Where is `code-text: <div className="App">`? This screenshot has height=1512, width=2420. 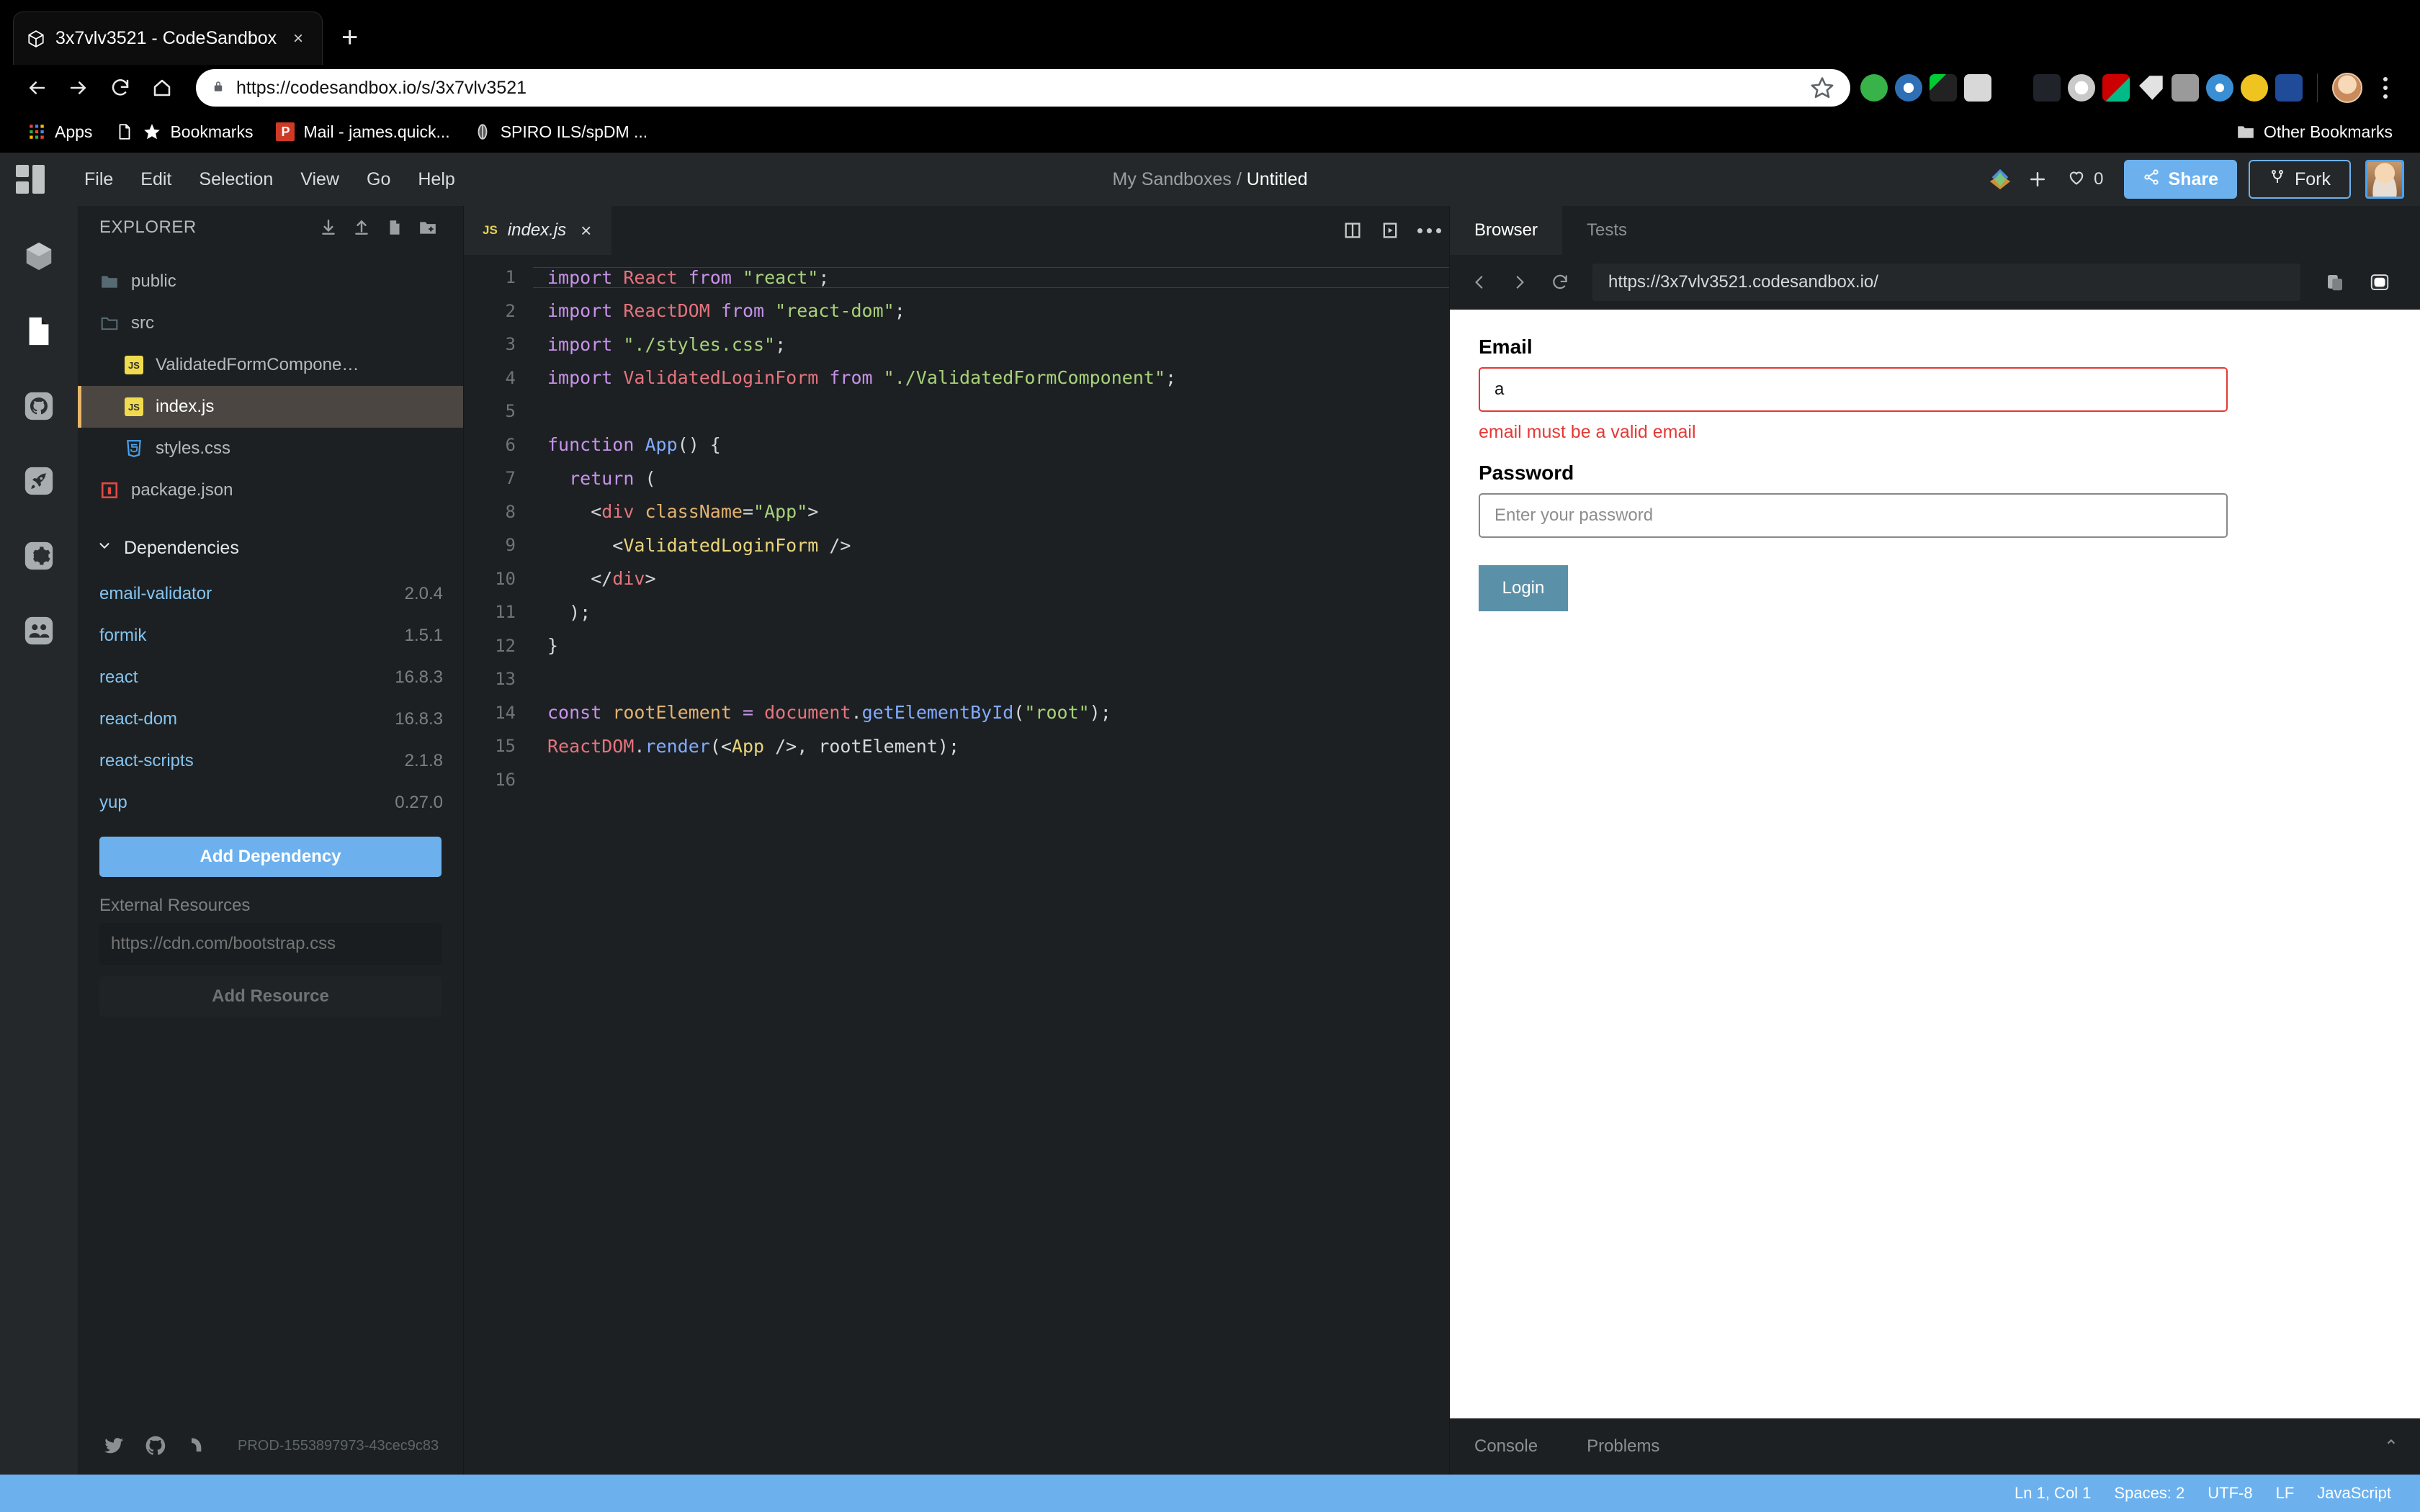
code-text: <div className="App"> is located at coordinates (991, 511).